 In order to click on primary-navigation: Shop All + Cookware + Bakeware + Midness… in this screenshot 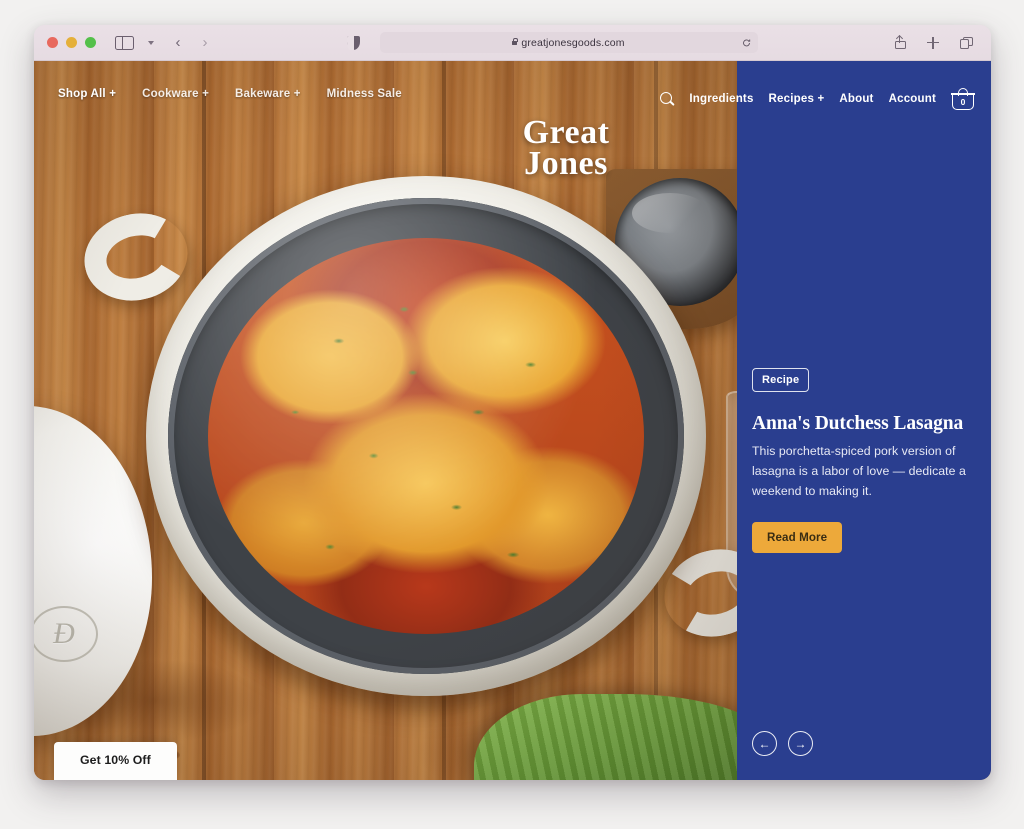, I will do `click(218, 80)`.